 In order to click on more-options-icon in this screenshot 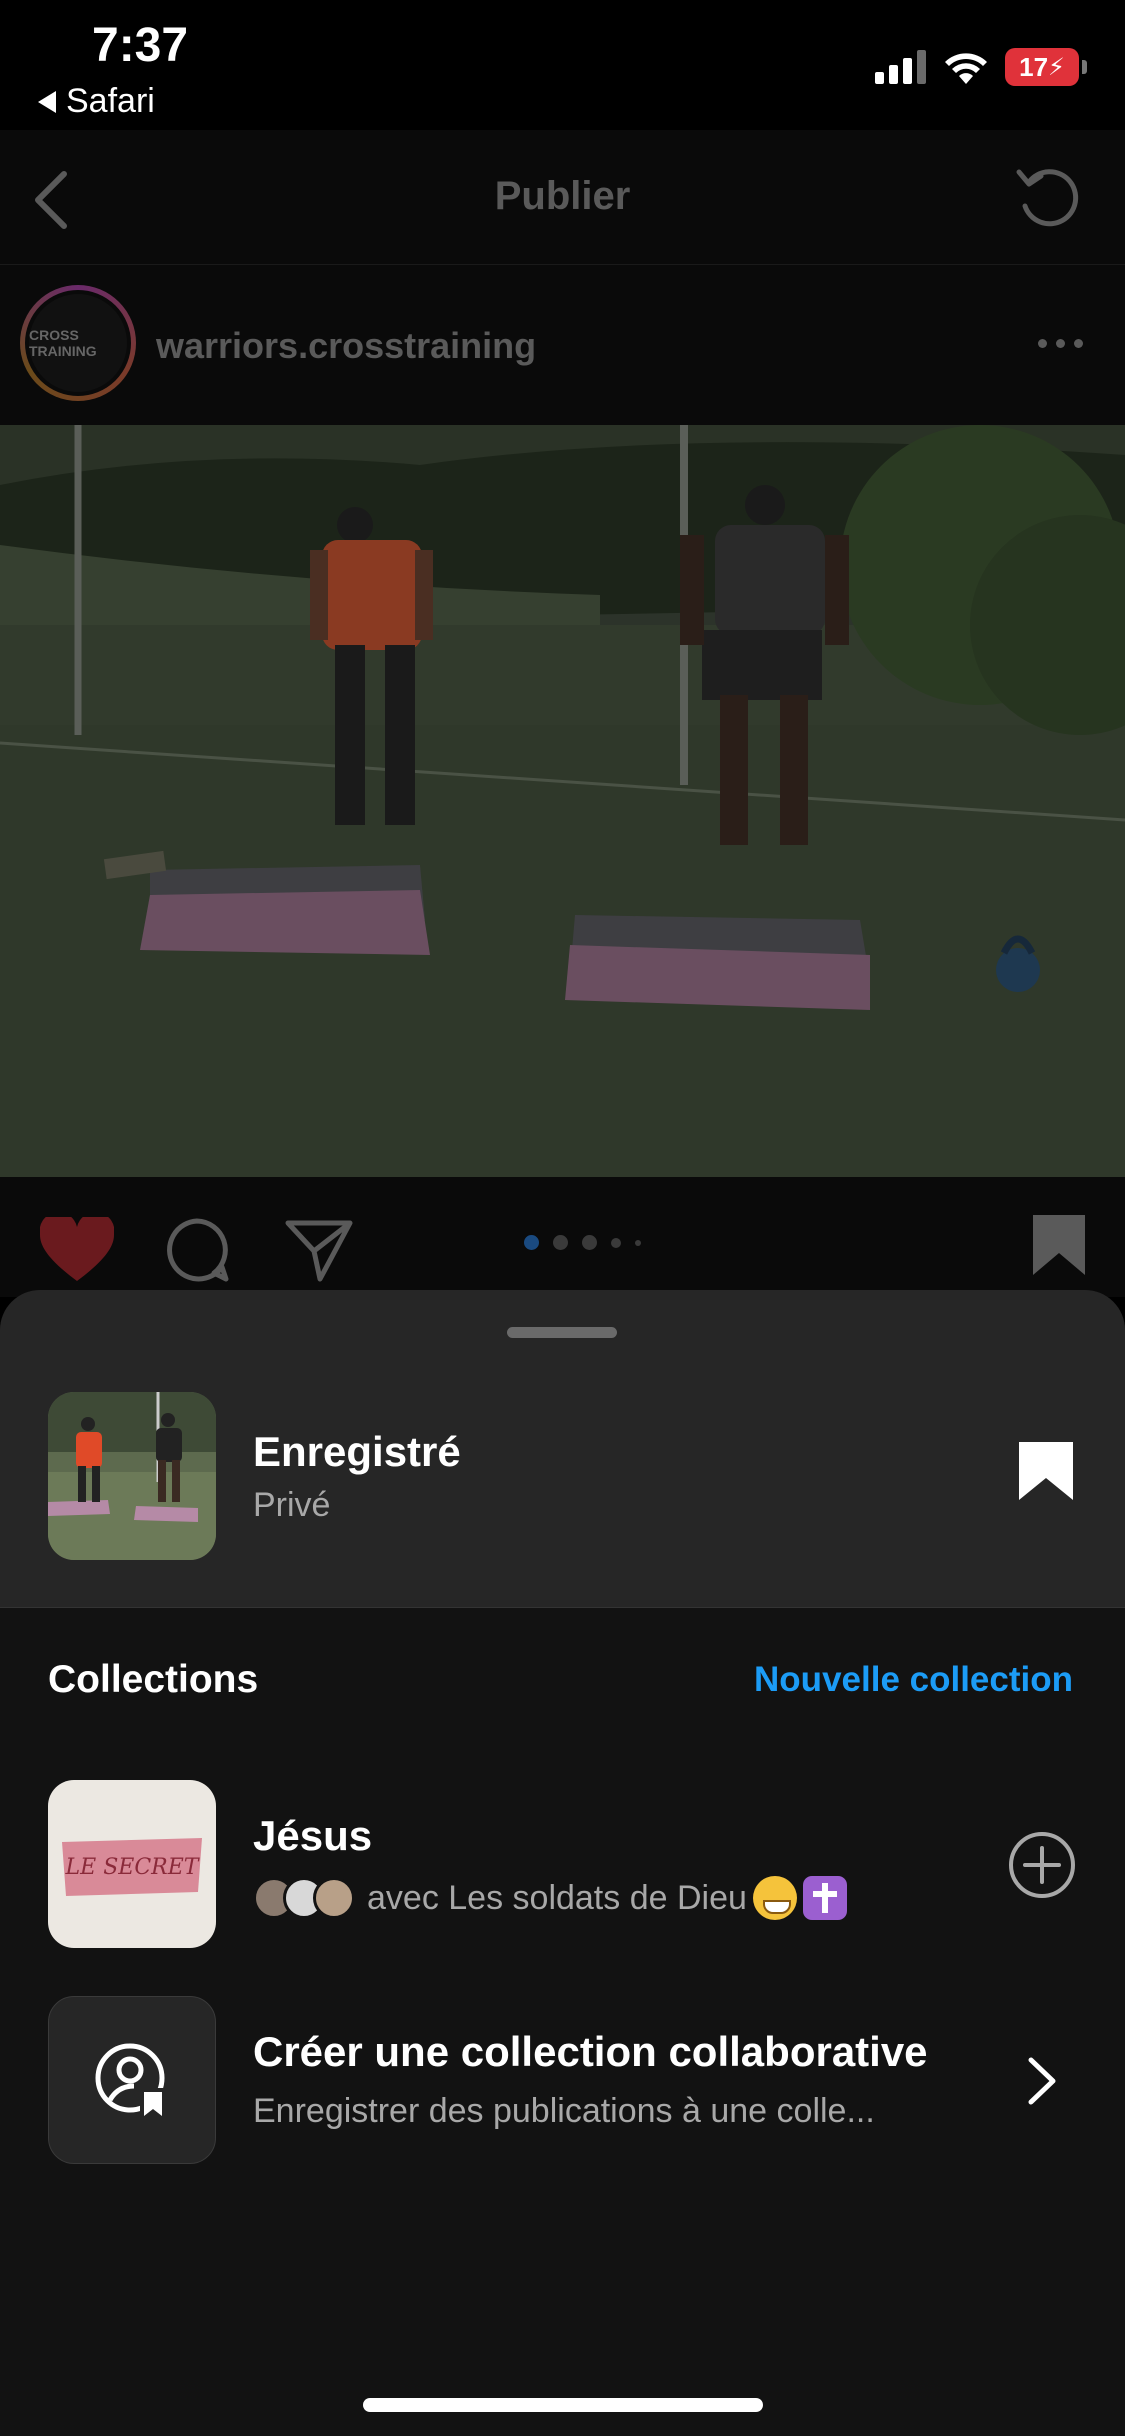, I will do `click(1060, 343)`.